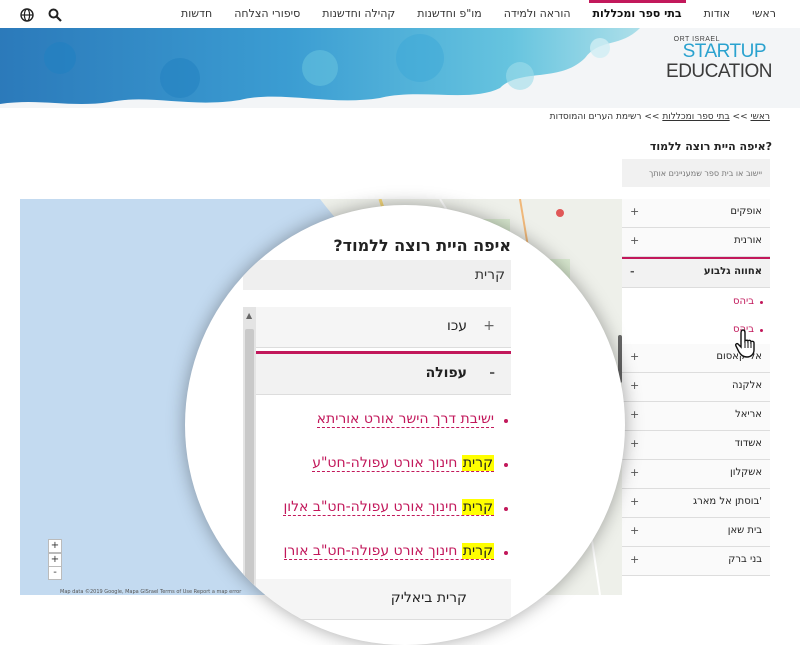 Image resolution: width=800 pixels, height=645 pixels. I want to click on city-label: אורנית, so click(748, 240).